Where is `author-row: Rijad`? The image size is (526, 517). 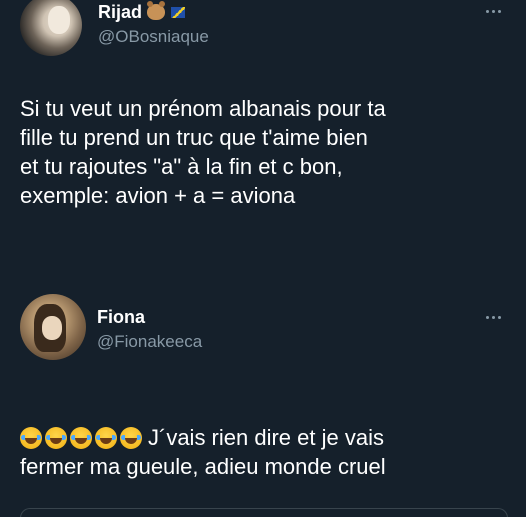 author-row: Rijad is located at coordinates (142, 11).